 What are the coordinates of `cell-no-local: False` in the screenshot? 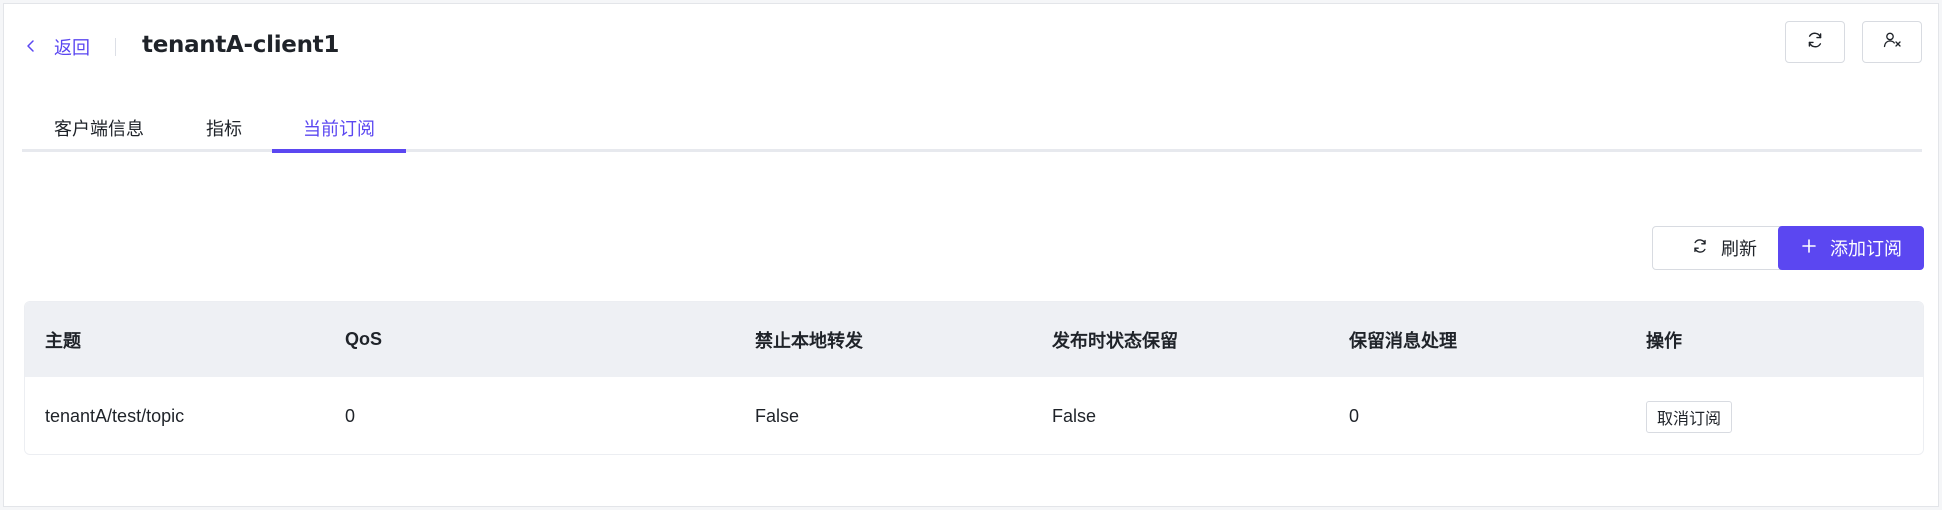 It's located at (777, 416).